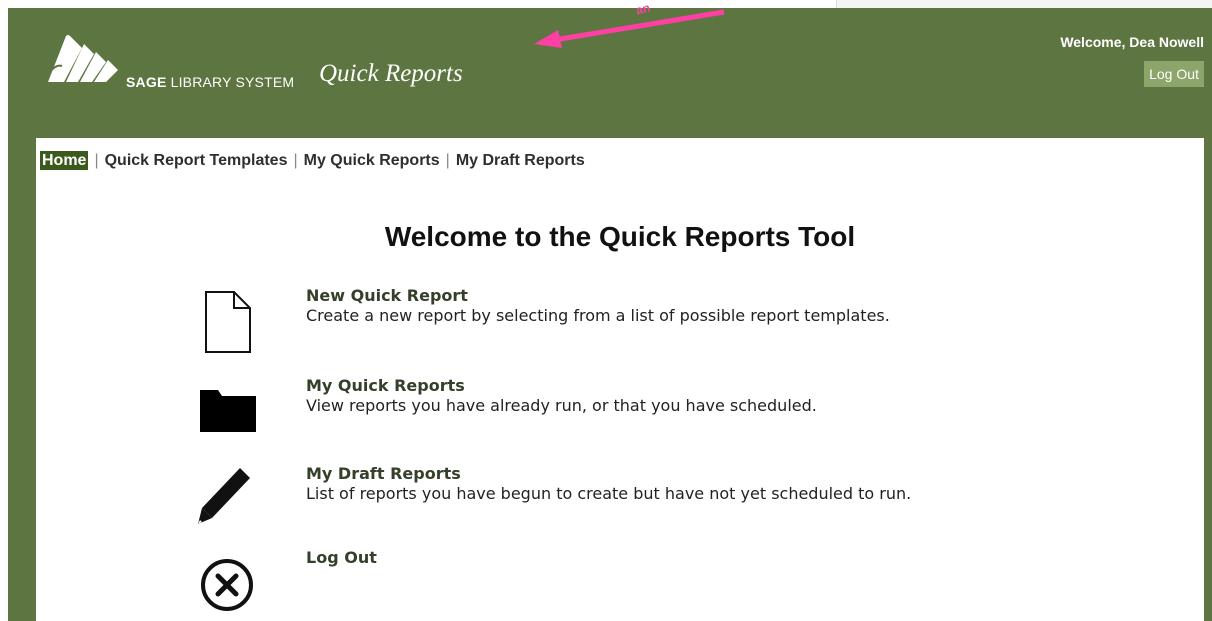 Image resolution: width=1212 pixels, height=621 pixels. I want to click on sage-logo-icon, so click(83, 58).